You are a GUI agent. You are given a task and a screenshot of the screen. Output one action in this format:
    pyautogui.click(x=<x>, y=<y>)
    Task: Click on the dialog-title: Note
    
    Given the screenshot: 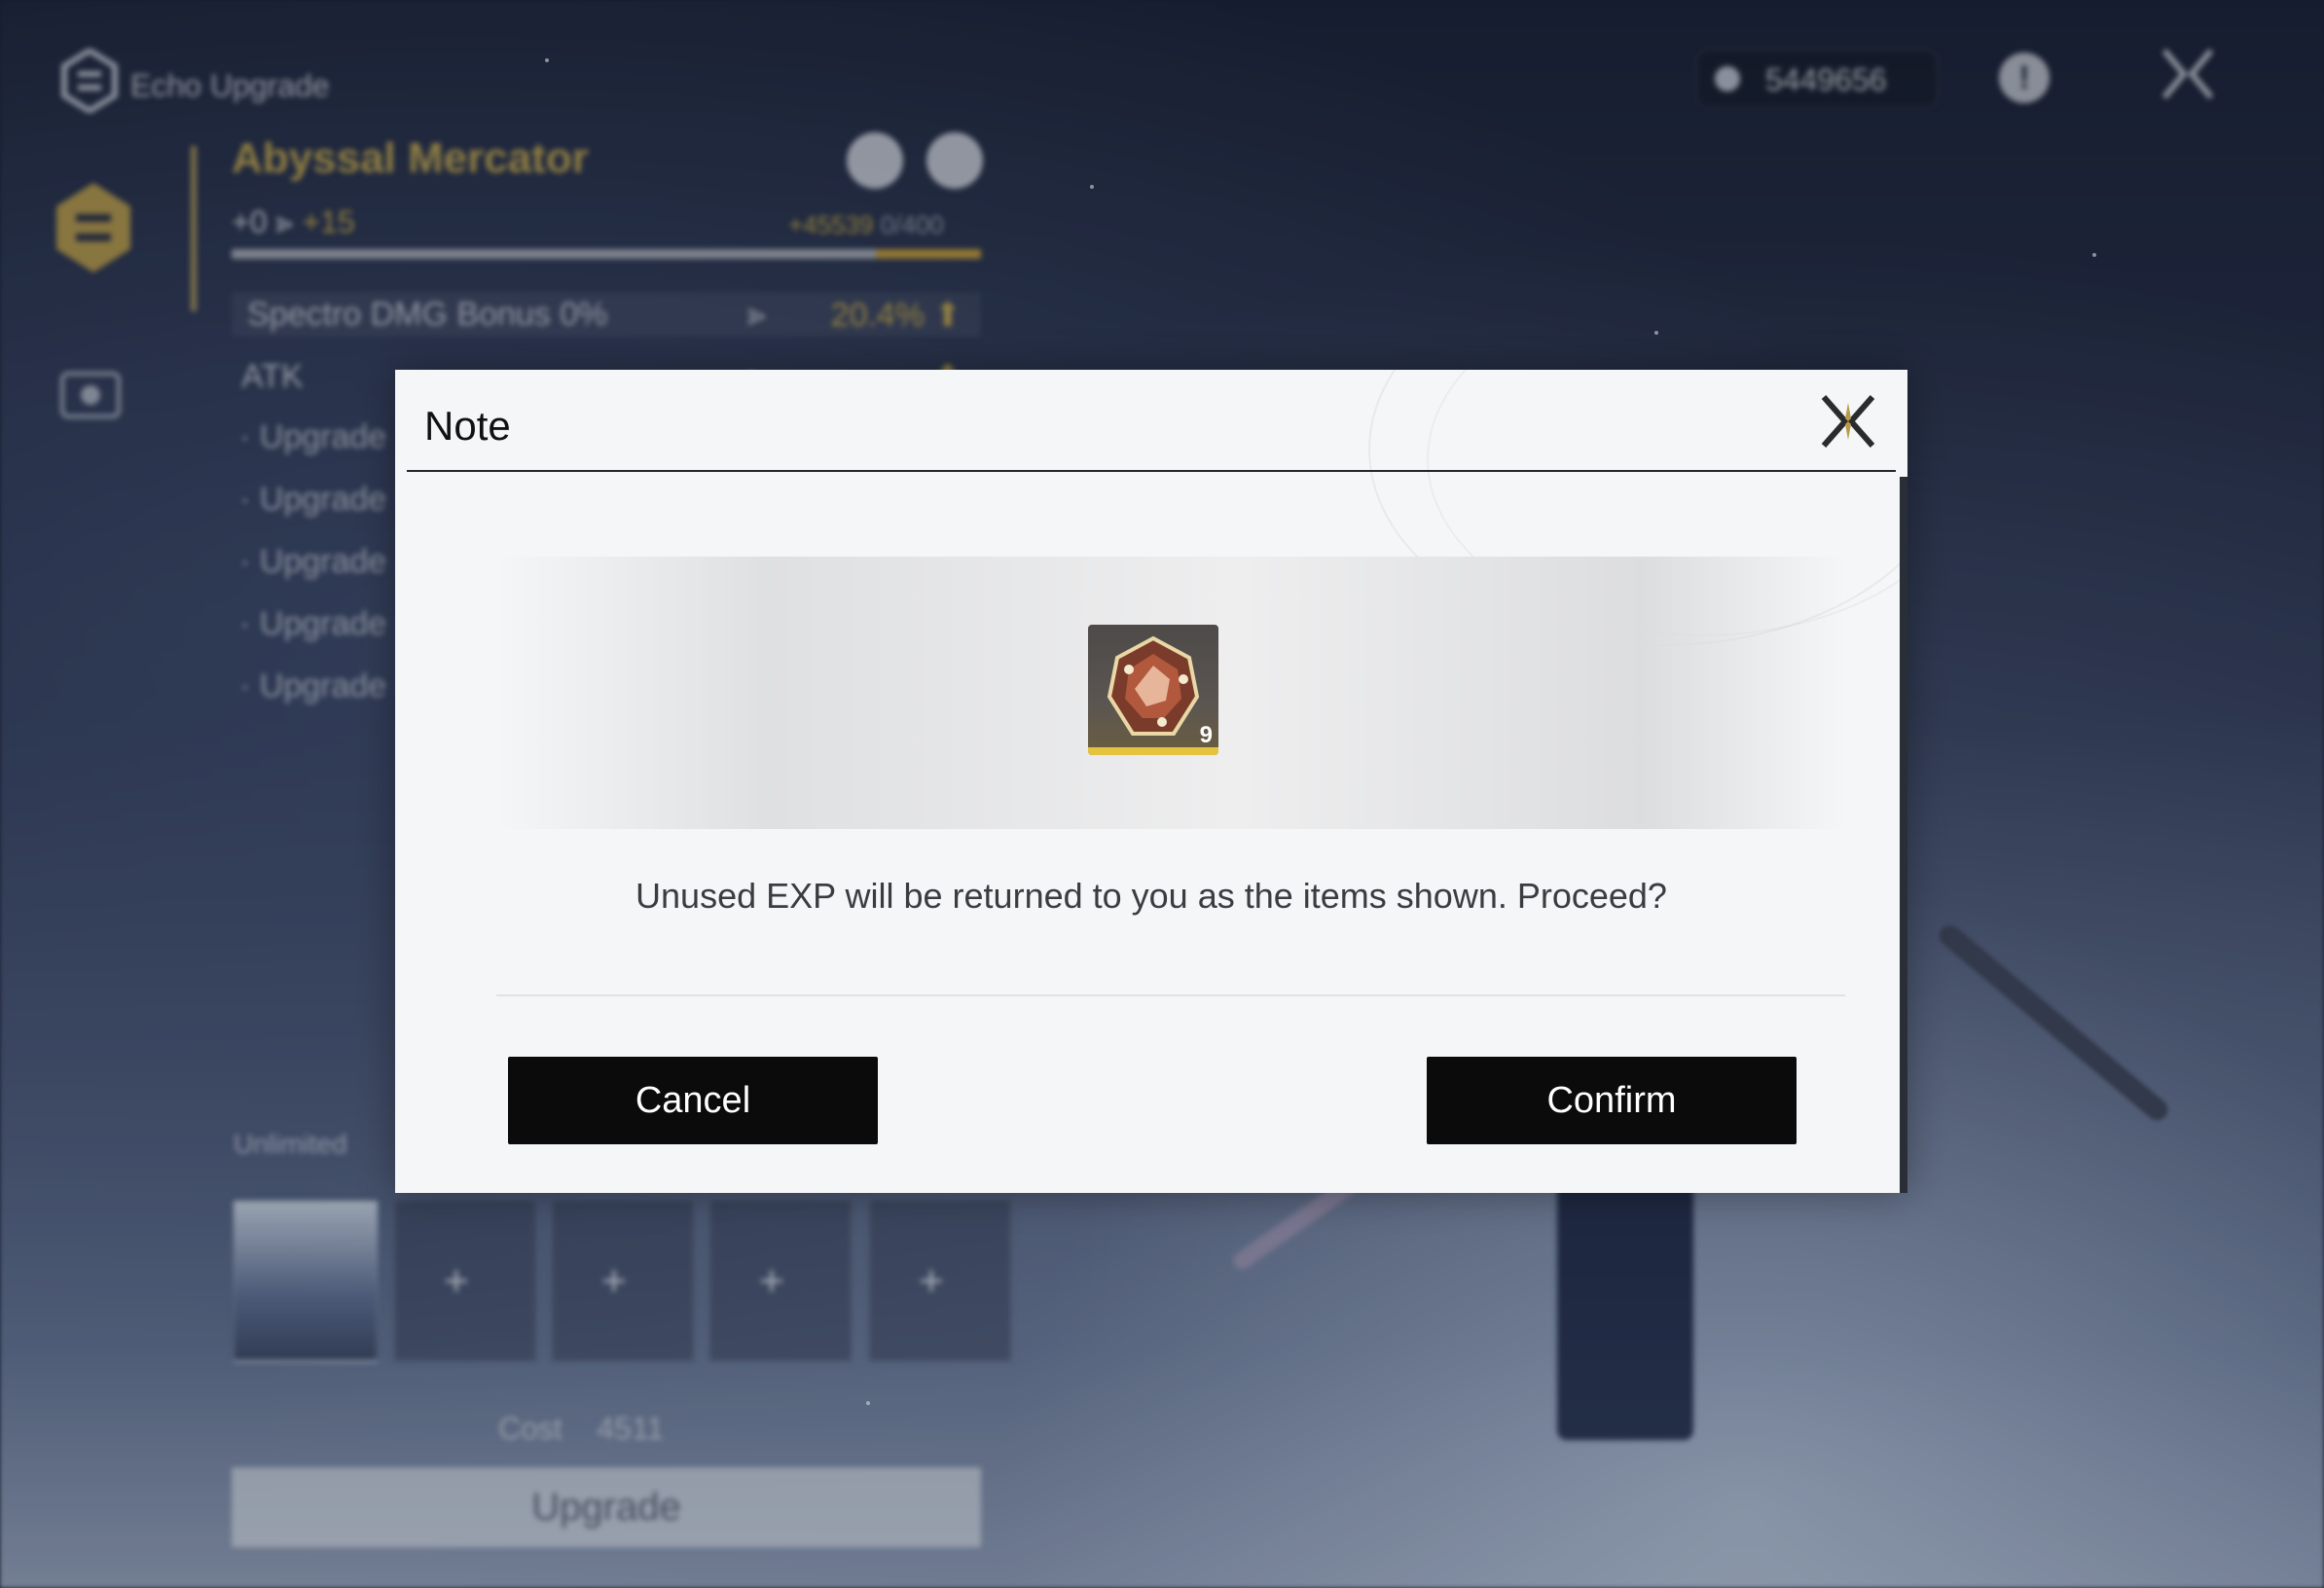 What is the action you would take?
    pyautogui.click(x=467, y=426)
    